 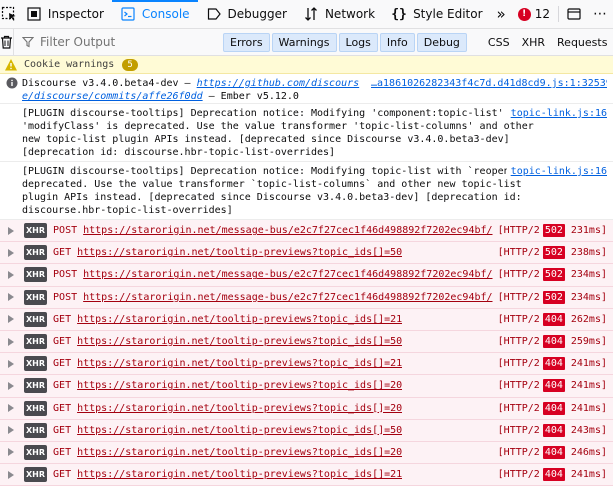 I want to click on more-options-button: ⋯, so click(x=600, y=14).